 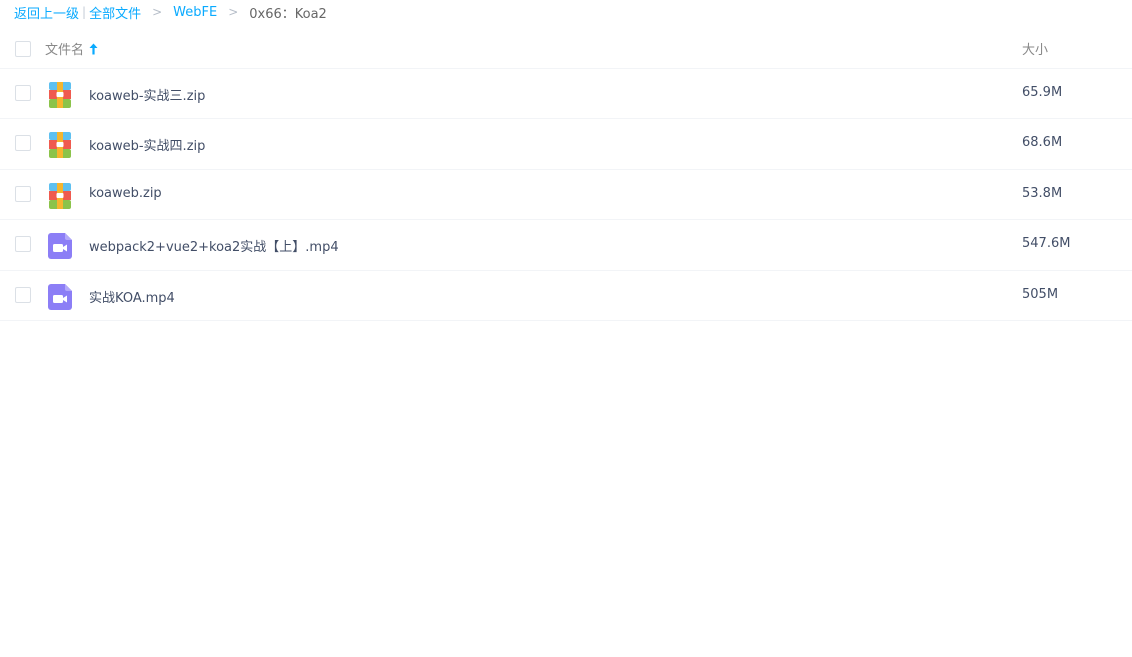 I want to click on file-name-link: koaweb-实战三.zip, so click(x=147, y=94).